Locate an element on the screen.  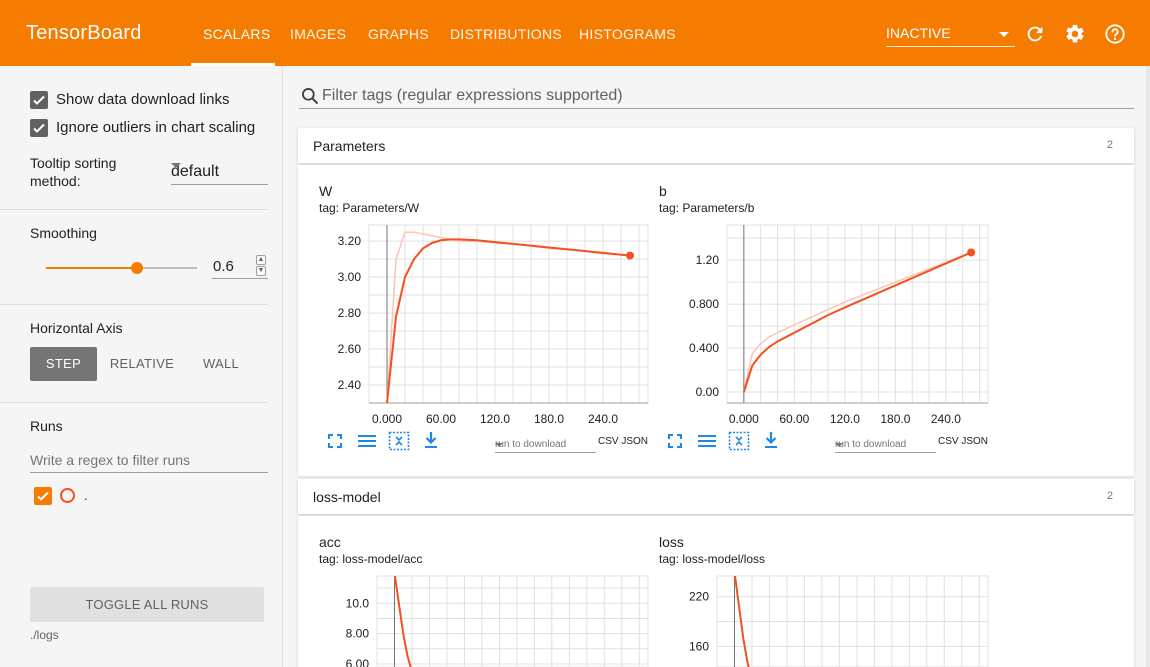
status-value: INACTIVE is located at coordinates (918, 33).